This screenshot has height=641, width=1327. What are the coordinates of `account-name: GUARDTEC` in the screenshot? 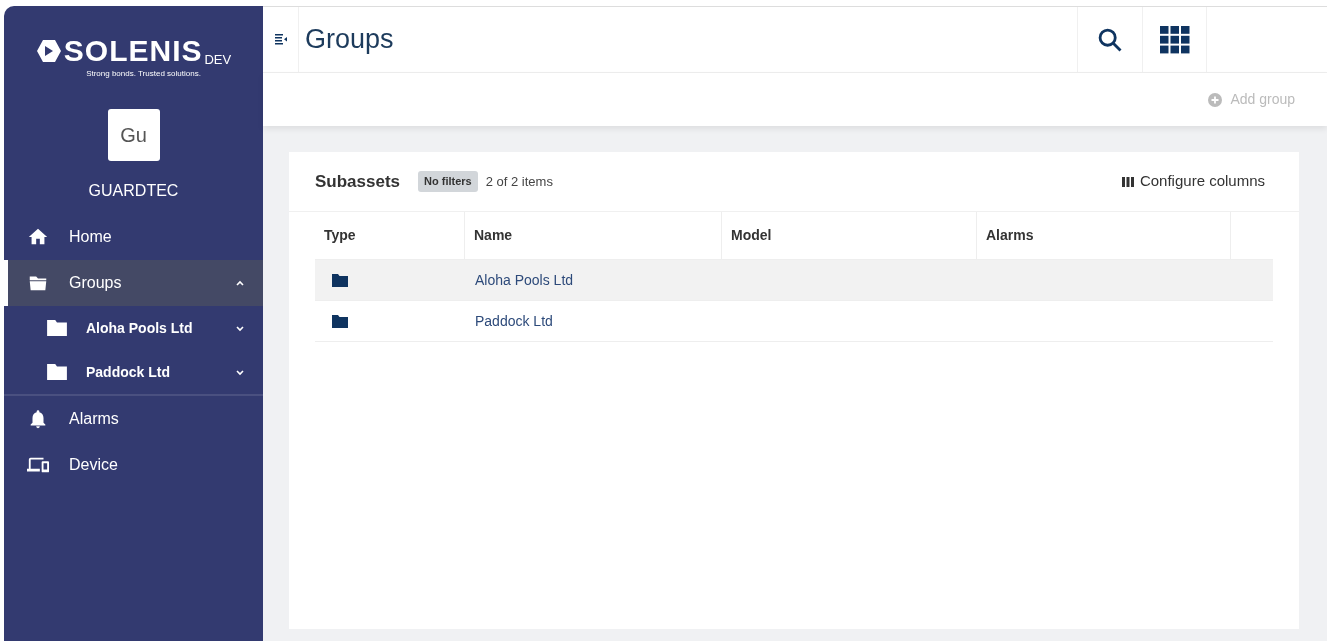 It's located at (133, 191).